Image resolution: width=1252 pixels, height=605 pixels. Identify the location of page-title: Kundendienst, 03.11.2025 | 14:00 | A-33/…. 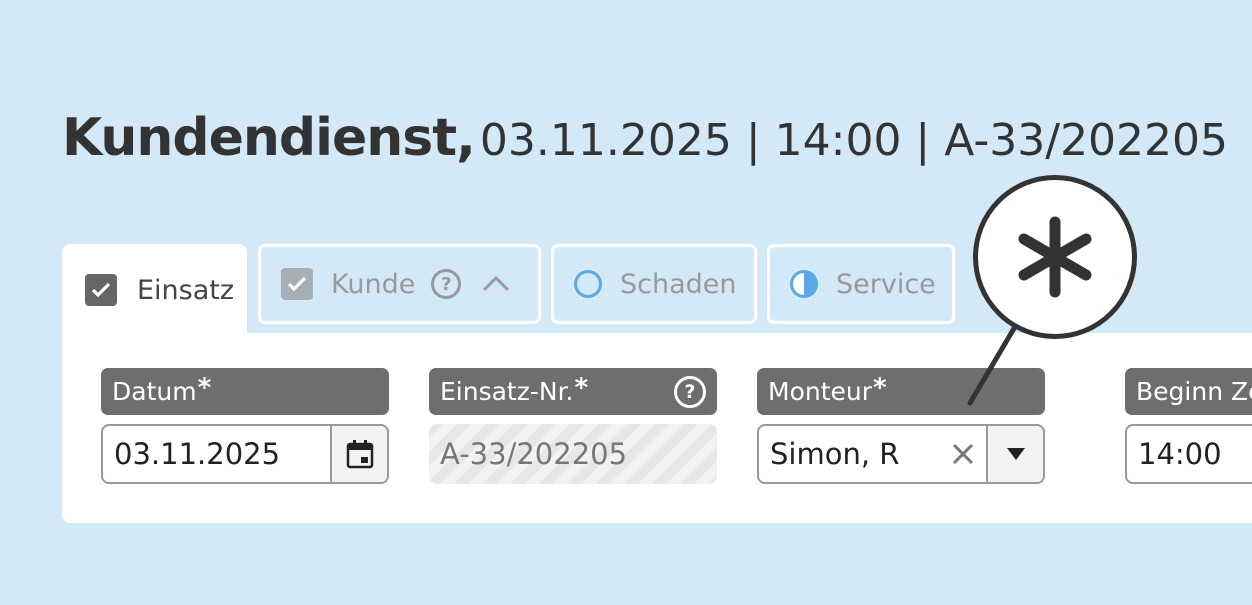
(645, 138).